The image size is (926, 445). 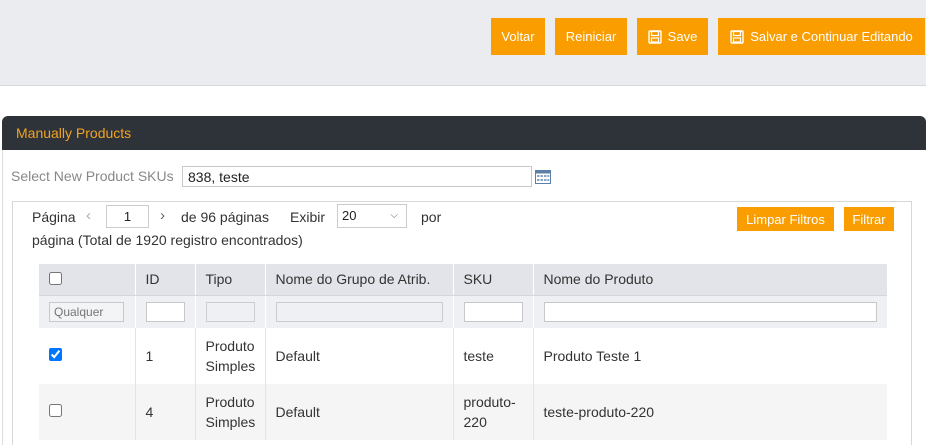 I want to click on select-all-checkbox, so click(x=55, y=279).